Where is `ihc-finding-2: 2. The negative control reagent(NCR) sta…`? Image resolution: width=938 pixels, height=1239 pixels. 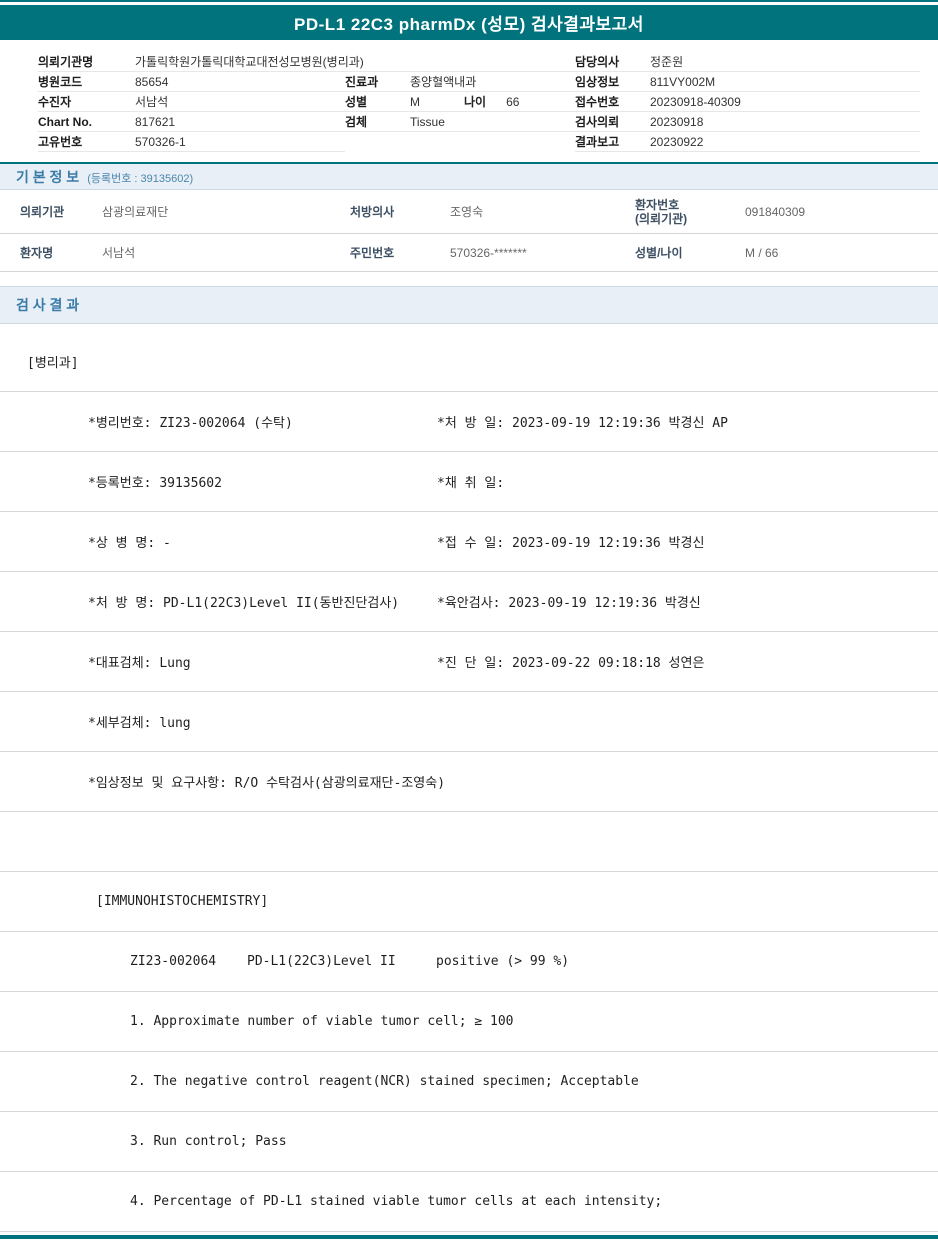
ihc-finding-2: 2. The negative control reagent(NCR) sta… is located at coordinates (384, 1081).